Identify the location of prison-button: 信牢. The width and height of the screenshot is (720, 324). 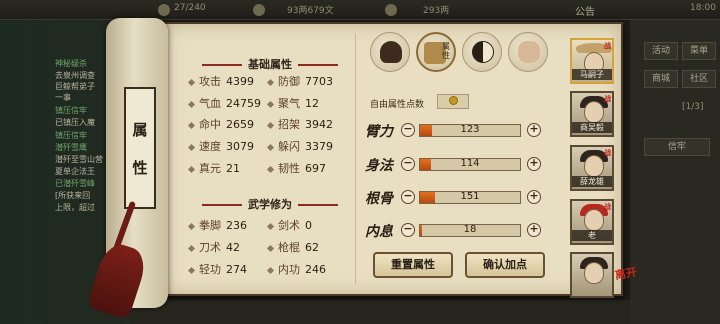
(677, 147).